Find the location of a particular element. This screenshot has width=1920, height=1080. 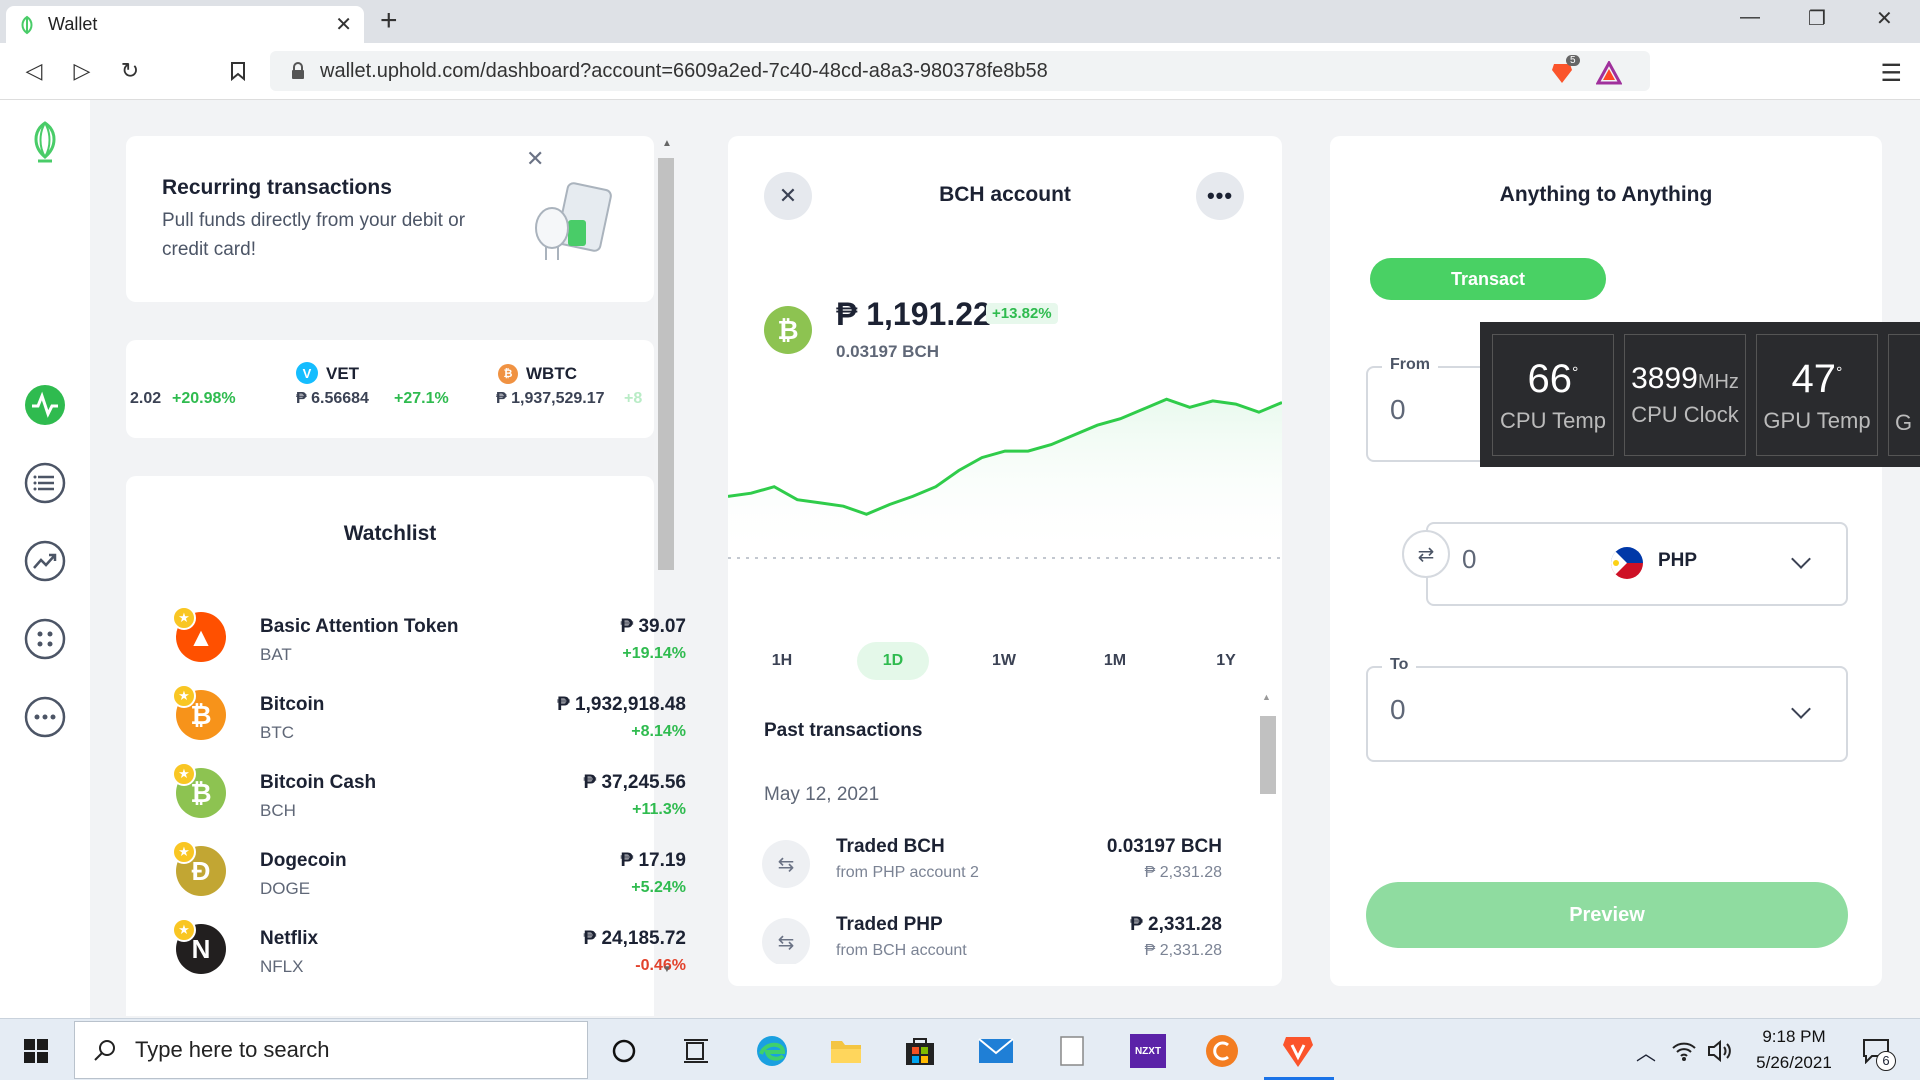

store-icon is located at coordinates (920, 1051).